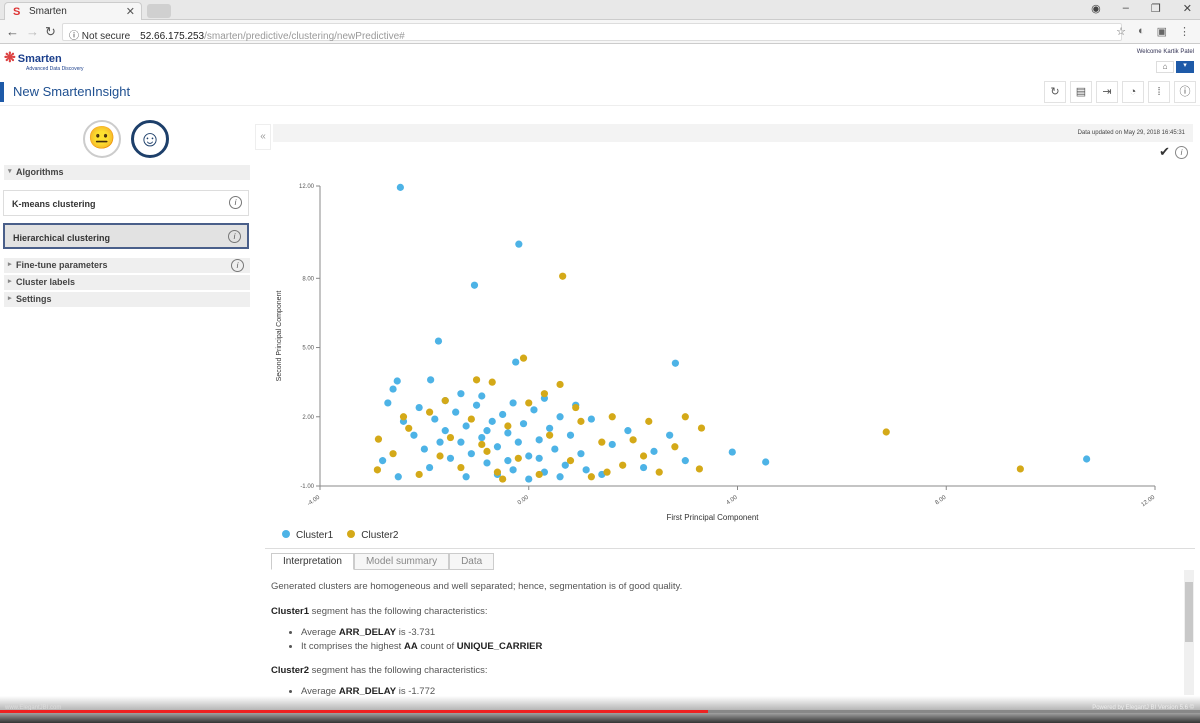  What do you see at coordinates (1120, 92) in the screenshot?
I see `toolbar: ↻ ▤ ⇥ ◔ ⁞ ⓘ` at bounding box center [1120, 92].